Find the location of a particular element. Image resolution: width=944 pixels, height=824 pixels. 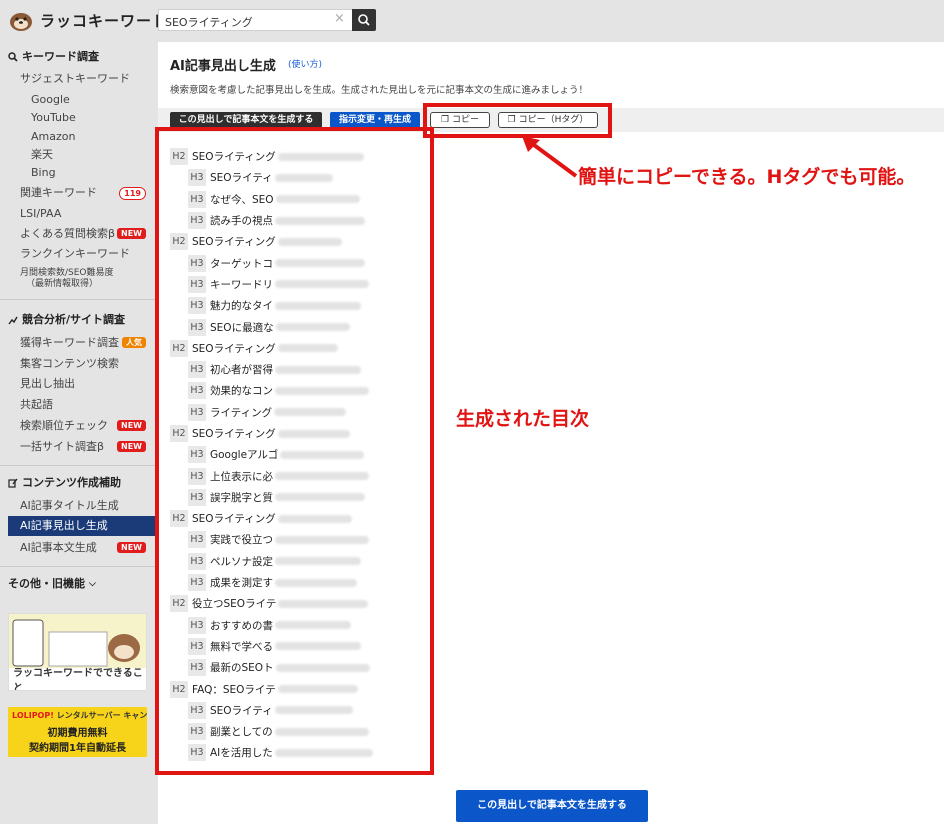

related-count-badge: 119 is located at coordinates (132, 193).